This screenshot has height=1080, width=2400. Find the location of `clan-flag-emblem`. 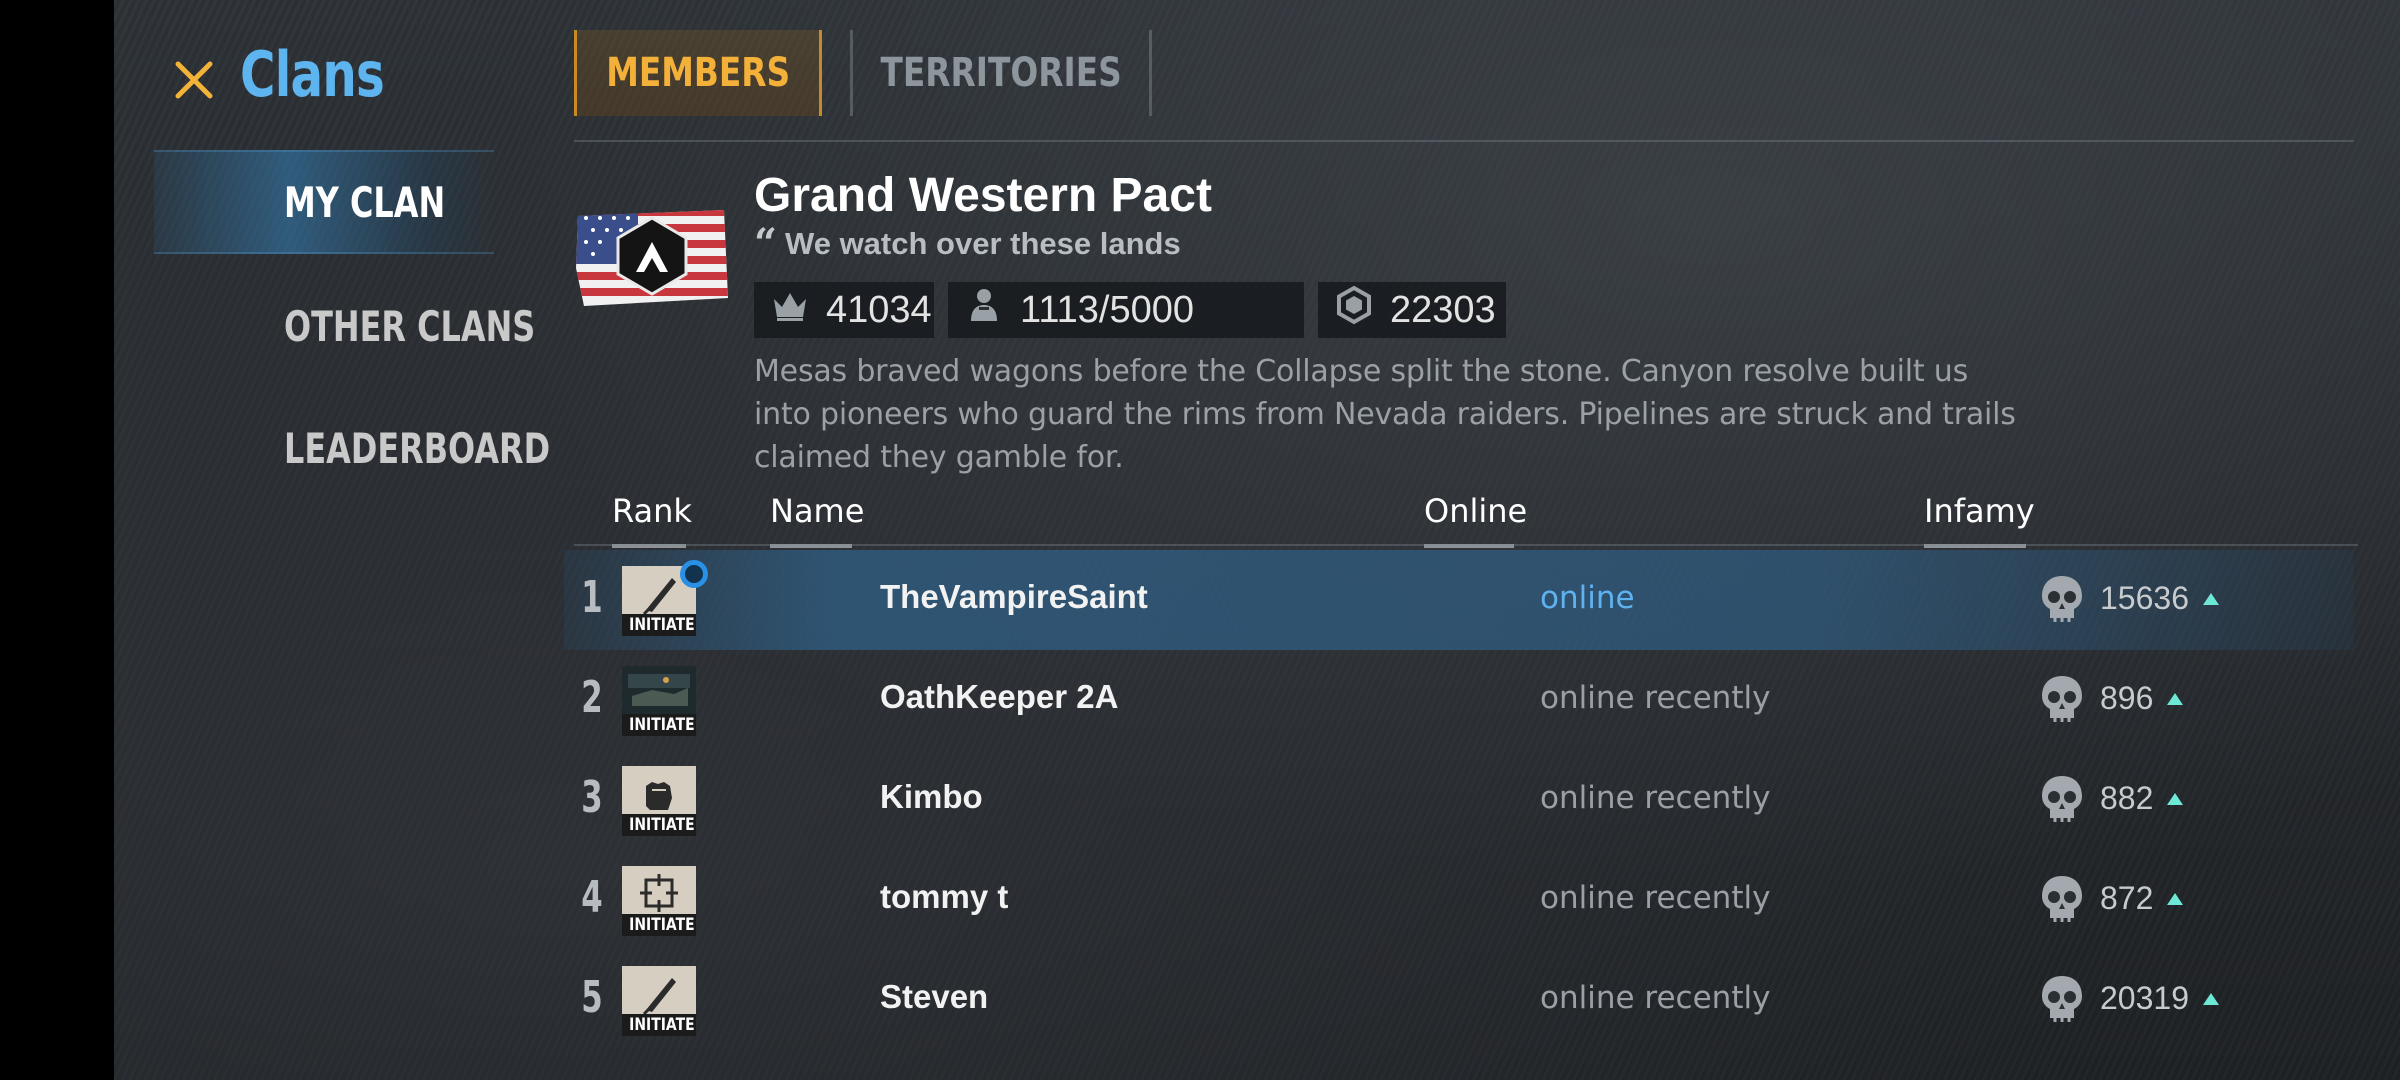

clan-flag-emblem is located at coordinates (652, 258).